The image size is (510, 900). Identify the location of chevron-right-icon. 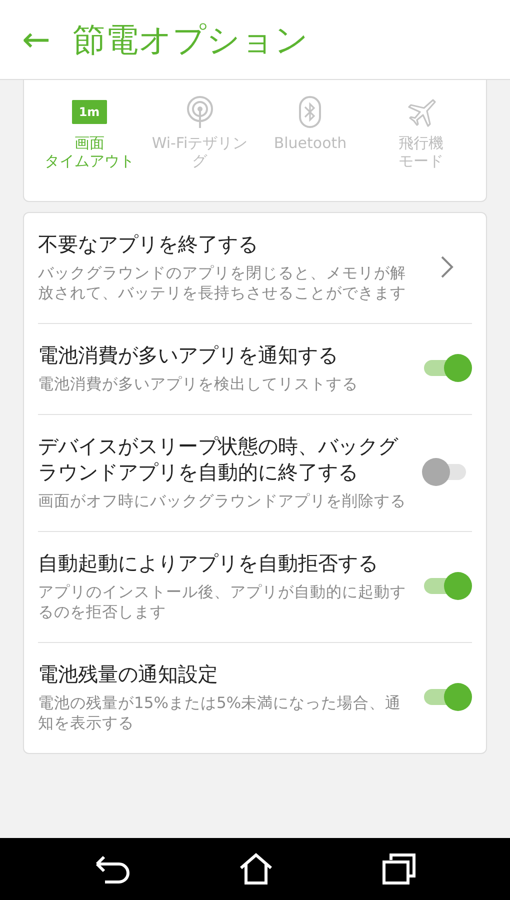
(447, 267).